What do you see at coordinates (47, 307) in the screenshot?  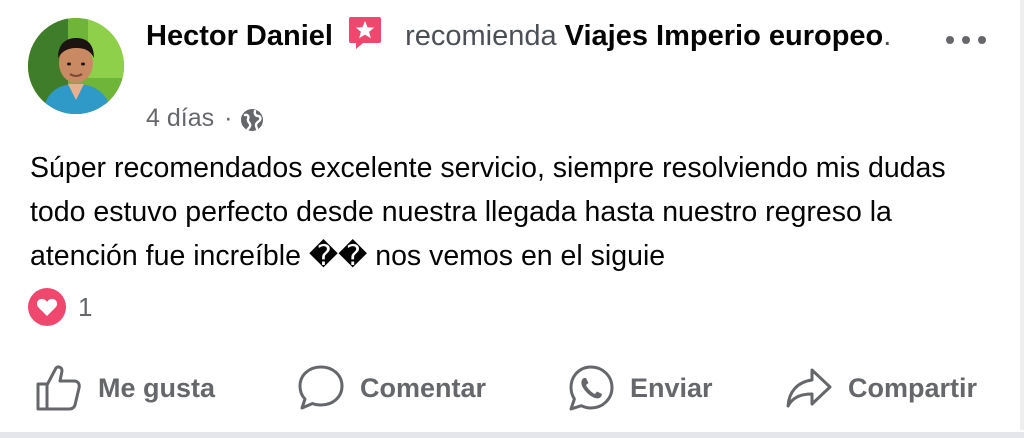 I see `heart-icon` at bounding box center [47, 307].